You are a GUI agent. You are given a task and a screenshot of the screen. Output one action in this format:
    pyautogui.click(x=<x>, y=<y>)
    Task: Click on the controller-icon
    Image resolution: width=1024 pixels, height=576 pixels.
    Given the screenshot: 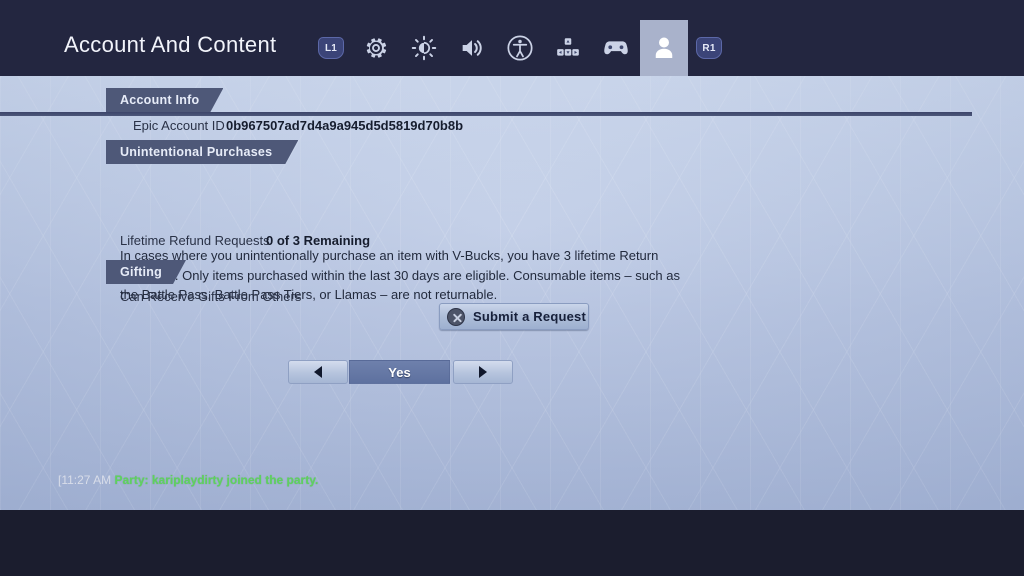 What is the action you would take?
    pyautogui.click(x=616, y=48)
    